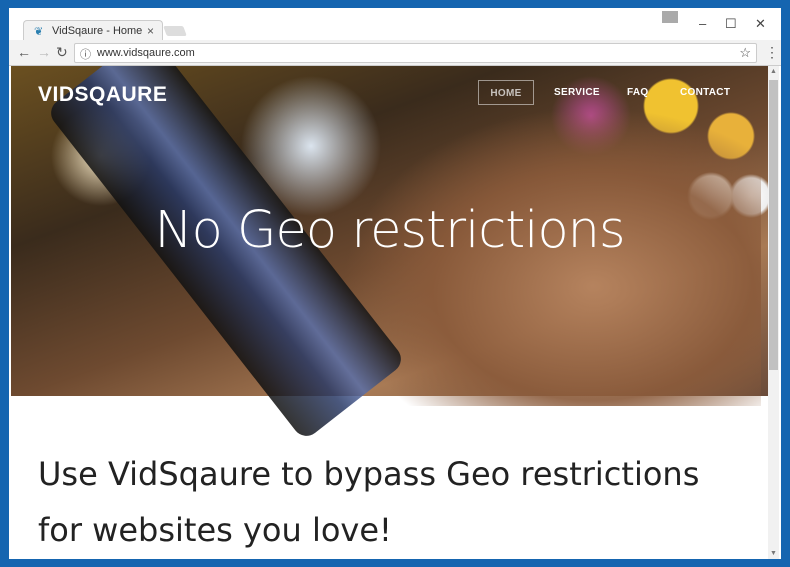 The image size is (790, 567). What do you see at coordinates (773, 225) in the screenshot?
I see `scrollbar-thumb` at bounding box center [773, 225].